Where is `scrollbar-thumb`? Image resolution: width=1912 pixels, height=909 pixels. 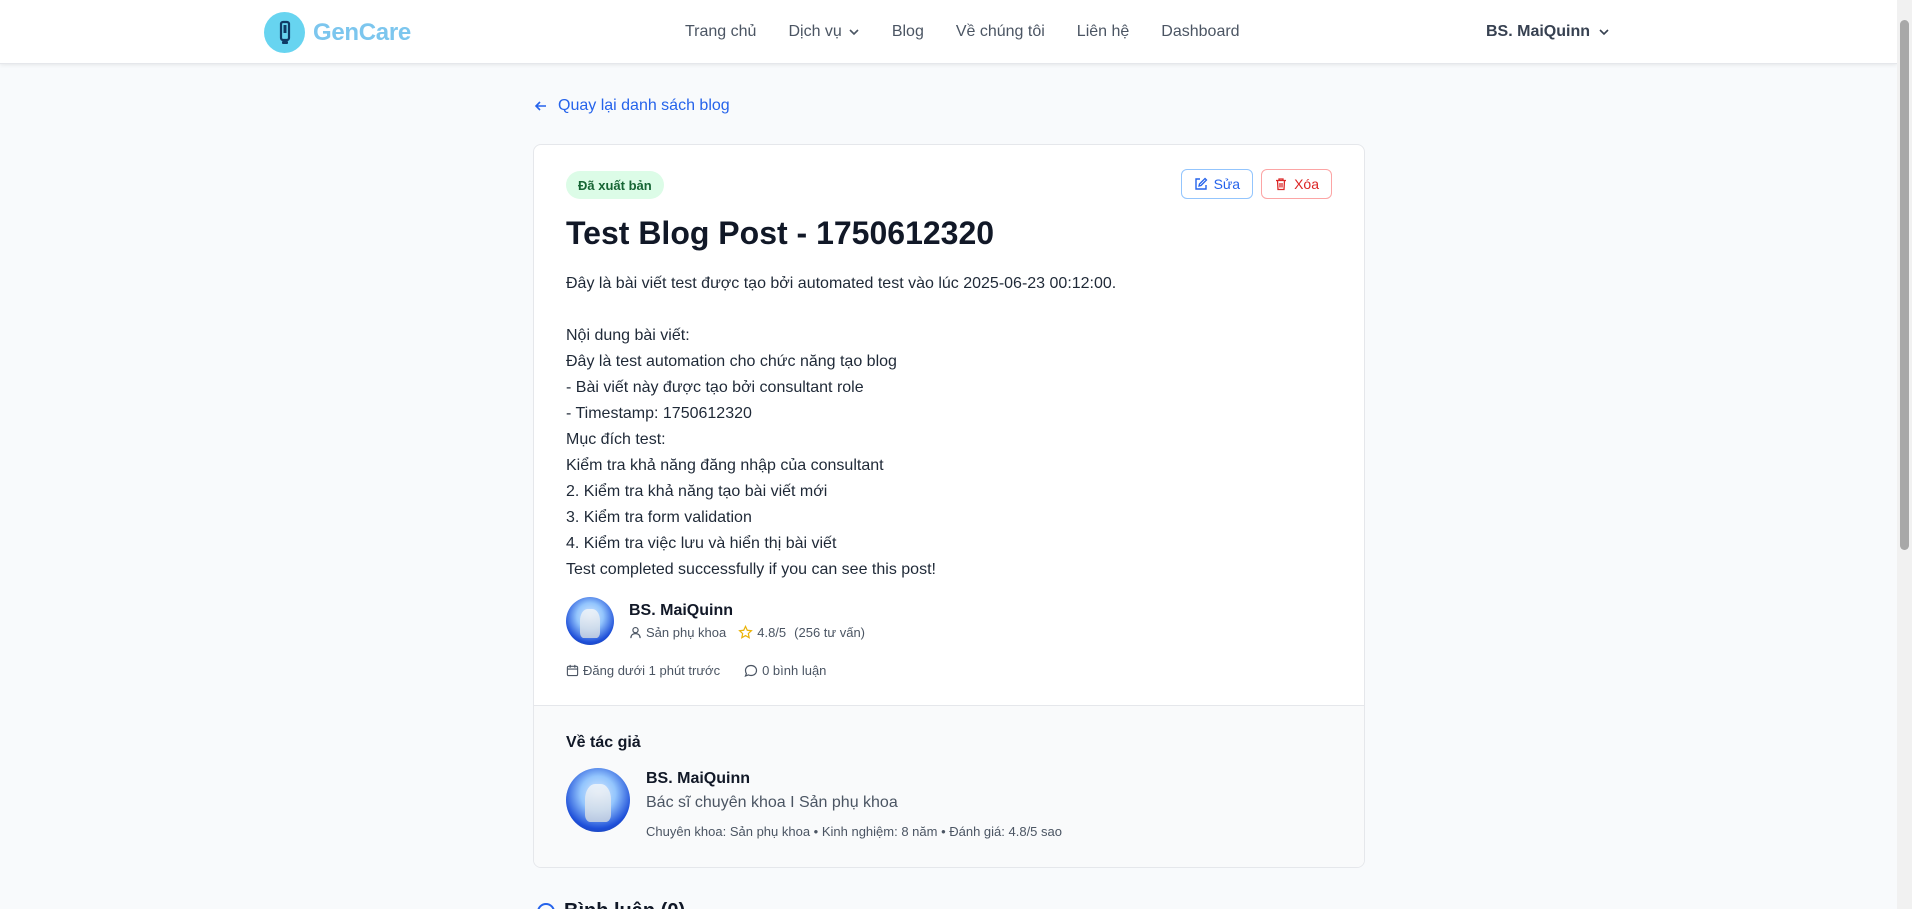
scrollbar-thumb is located at coordinates (1904, 285).